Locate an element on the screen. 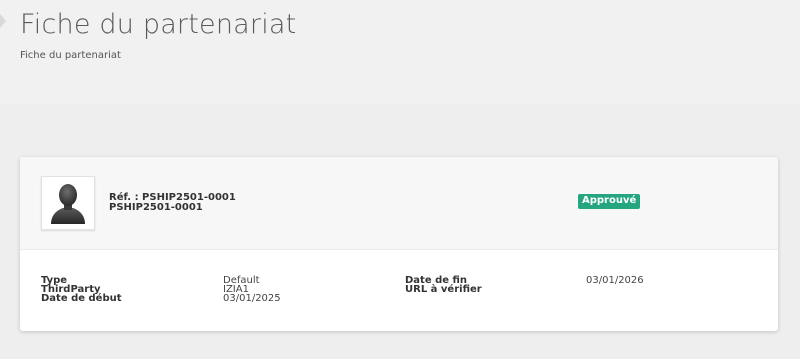 The width and height of the screenshot is (800, 359). person-silhouette-icon is located at coordinates (68, 204).